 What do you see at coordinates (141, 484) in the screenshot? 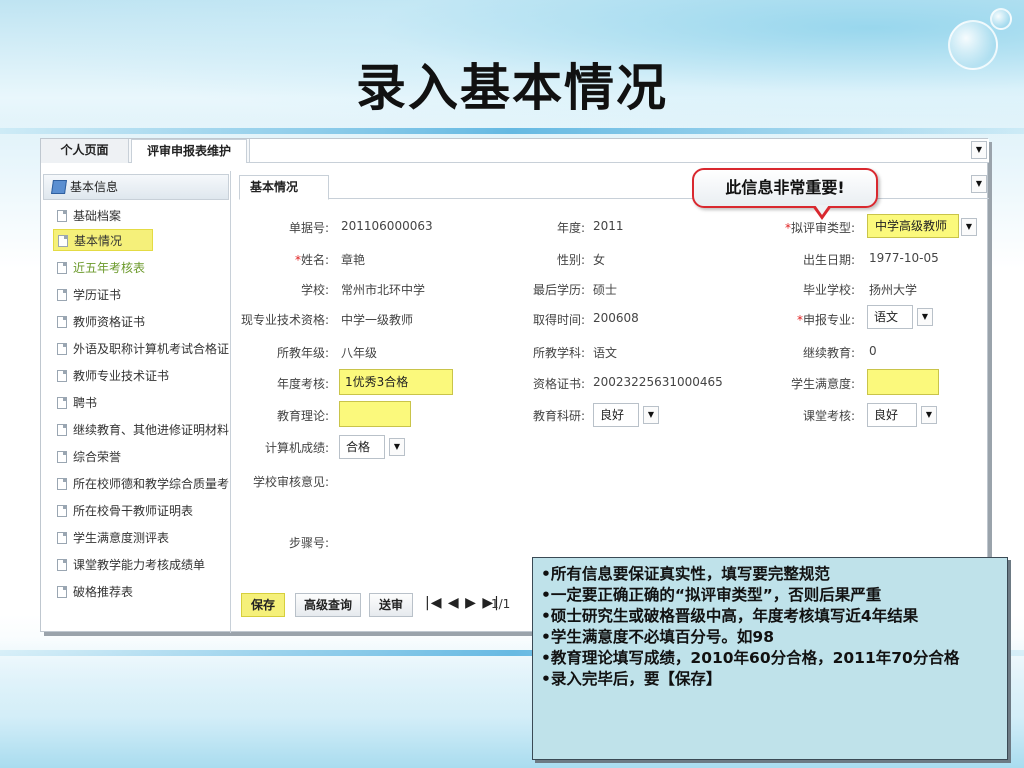
I see `sidebar-item-ethics: 所在校师德和教学综合质量考核` at bounding box center [141, 484].